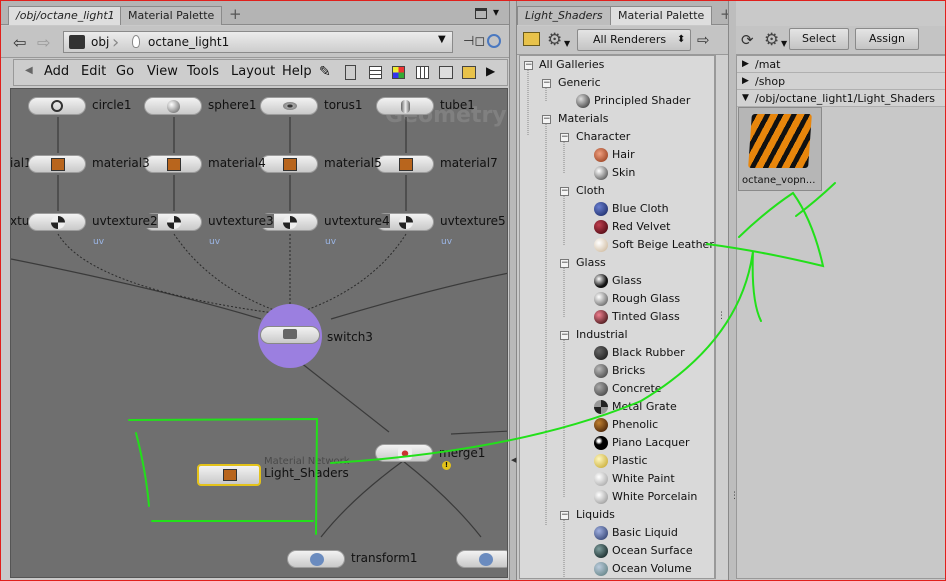 The height and width of the screenshot is (581, 946). Describe the element at coordinates (258, 42) in the screenshot. I see `path-field: obj › octane_light1 ▼` at that location.